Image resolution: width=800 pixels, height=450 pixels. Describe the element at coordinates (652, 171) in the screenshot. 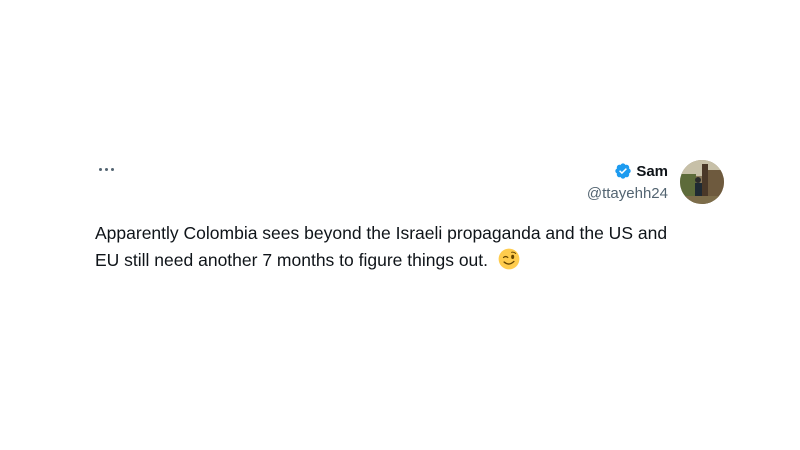

I see `author-display-name: Sam` at that location.